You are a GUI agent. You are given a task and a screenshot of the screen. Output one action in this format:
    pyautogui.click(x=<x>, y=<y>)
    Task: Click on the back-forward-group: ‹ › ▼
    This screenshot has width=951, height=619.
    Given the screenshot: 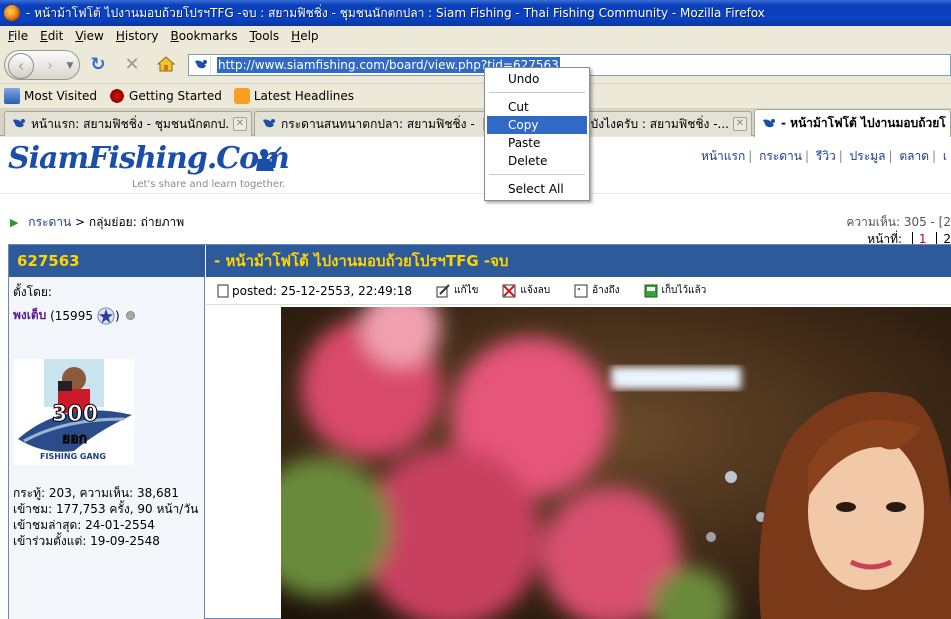 What is the action you would take?
    pyautogui.click(x=42, y=65)
    